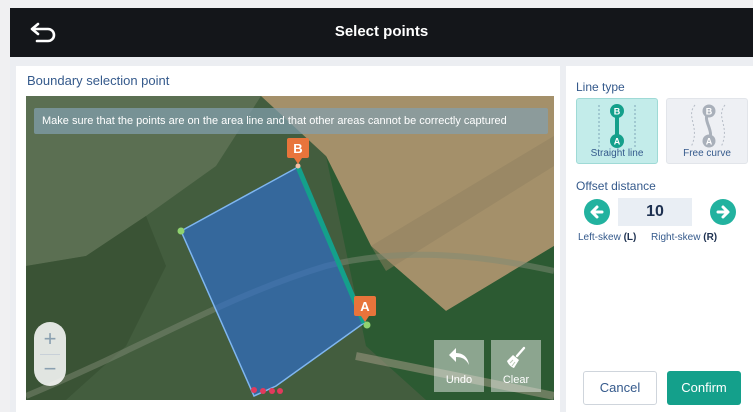  I want to click on offset-right-button, so click(723, 212).